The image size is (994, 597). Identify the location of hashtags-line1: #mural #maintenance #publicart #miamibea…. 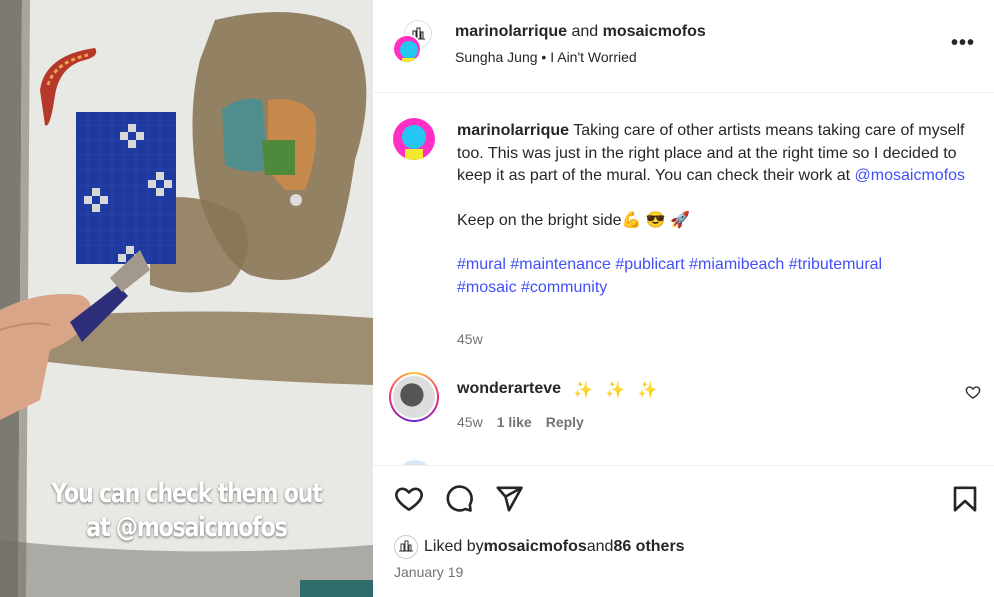
(719, 265).